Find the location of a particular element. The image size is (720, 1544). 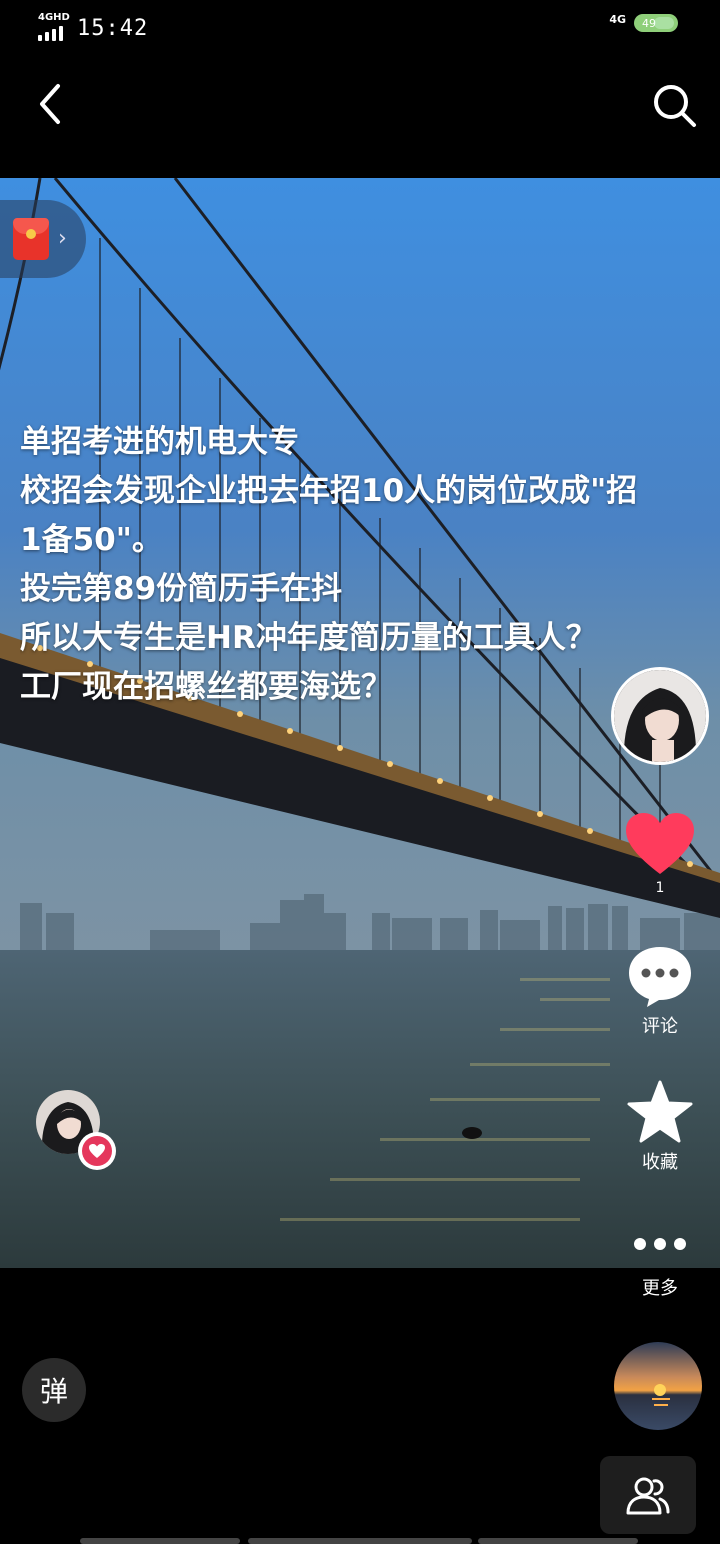

more-button: 更多 is located at coordinates (660, 1265).